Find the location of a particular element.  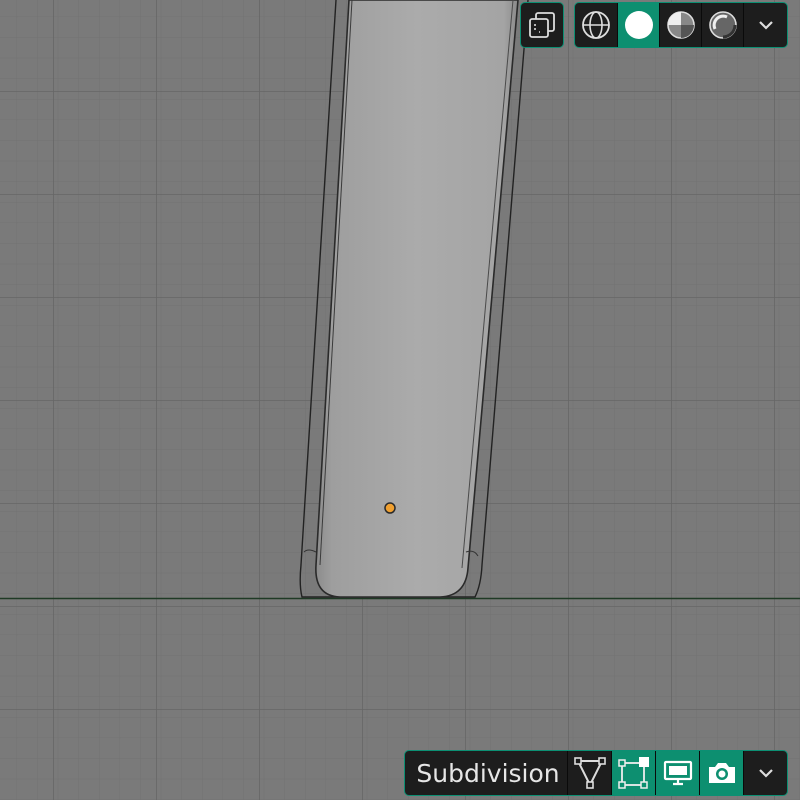

rendered-shading-button is located at coordinates (722, 25).